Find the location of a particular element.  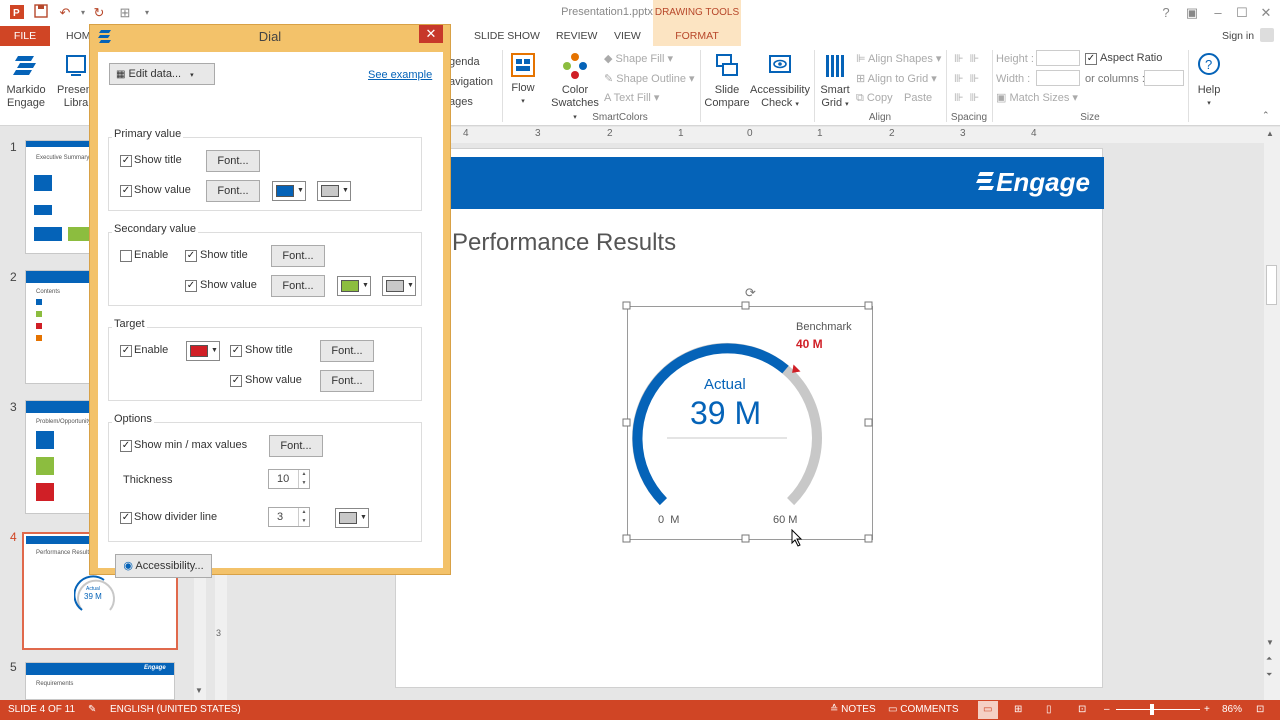

scroll-up-icon: ▲ is located at coordinates (1270, 133).